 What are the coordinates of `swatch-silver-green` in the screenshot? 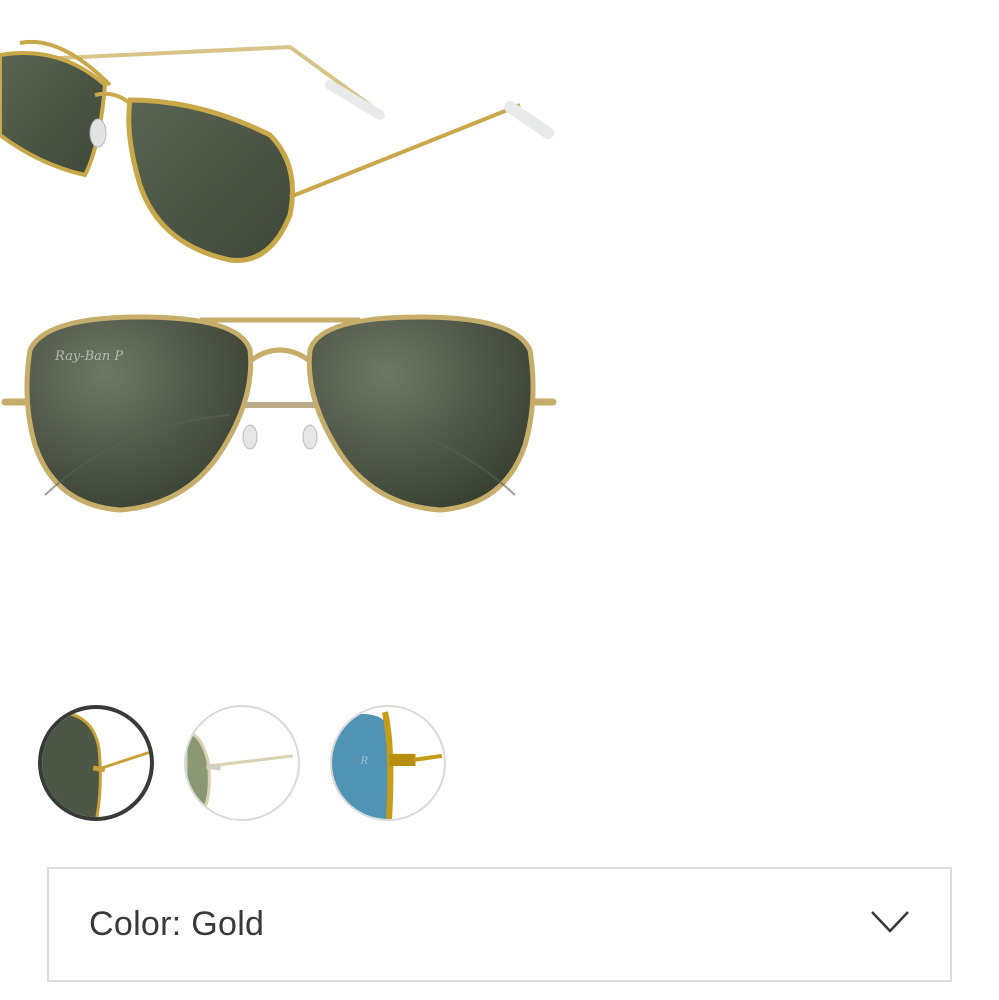 It's located at (242, 763).